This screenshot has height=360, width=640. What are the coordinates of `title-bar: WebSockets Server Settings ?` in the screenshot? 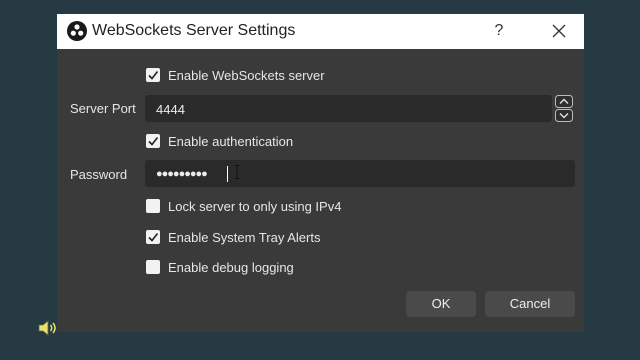 It's located at (320, 31).